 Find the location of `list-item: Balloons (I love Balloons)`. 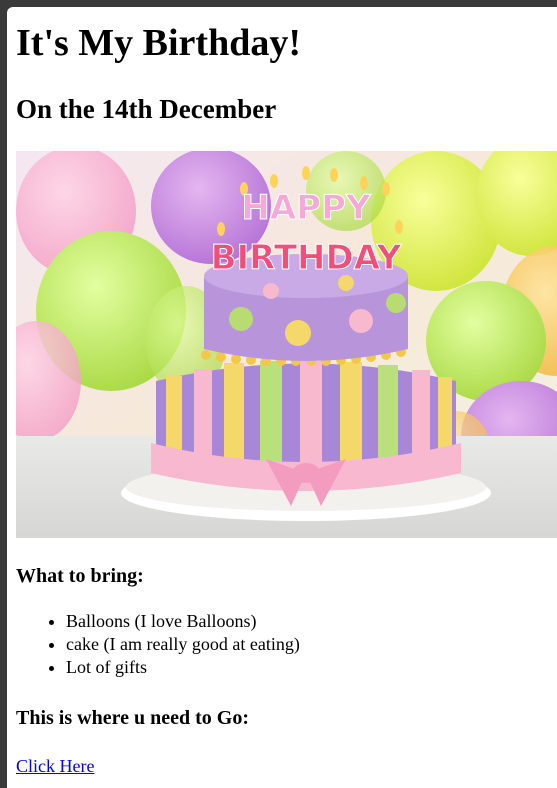

list-item: Balloons (I love Balloons) is located at coordinates (183, 621).